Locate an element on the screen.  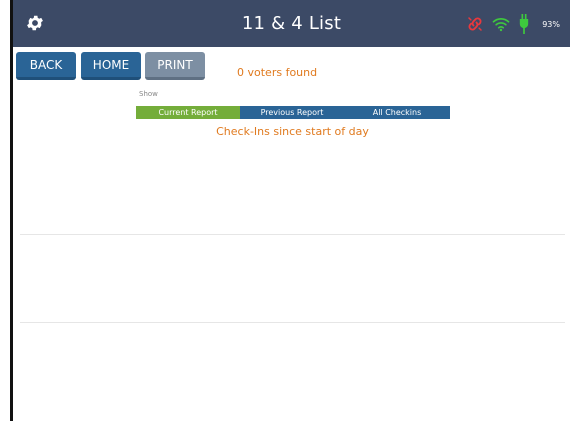
report-subtitle: Check-Ins since start of day is located at coordinates (292, 131).